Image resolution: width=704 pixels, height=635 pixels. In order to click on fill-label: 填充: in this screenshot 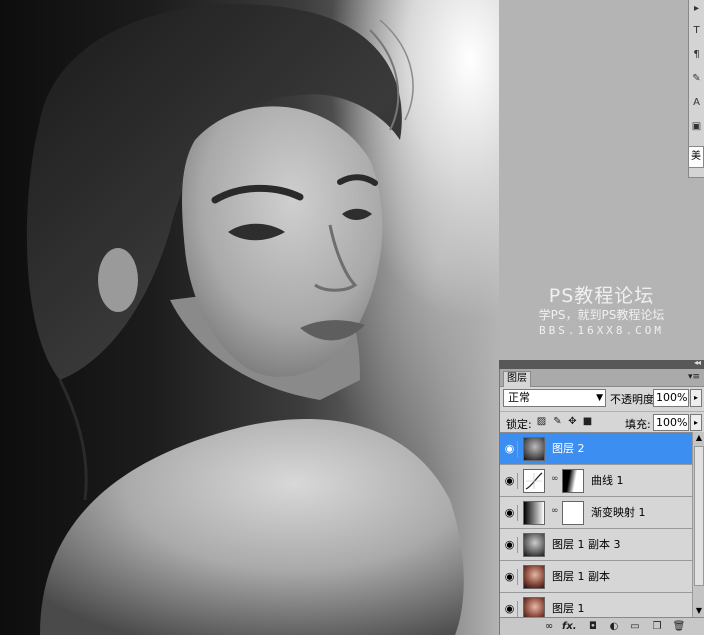, I will do `click(638, 424)`.